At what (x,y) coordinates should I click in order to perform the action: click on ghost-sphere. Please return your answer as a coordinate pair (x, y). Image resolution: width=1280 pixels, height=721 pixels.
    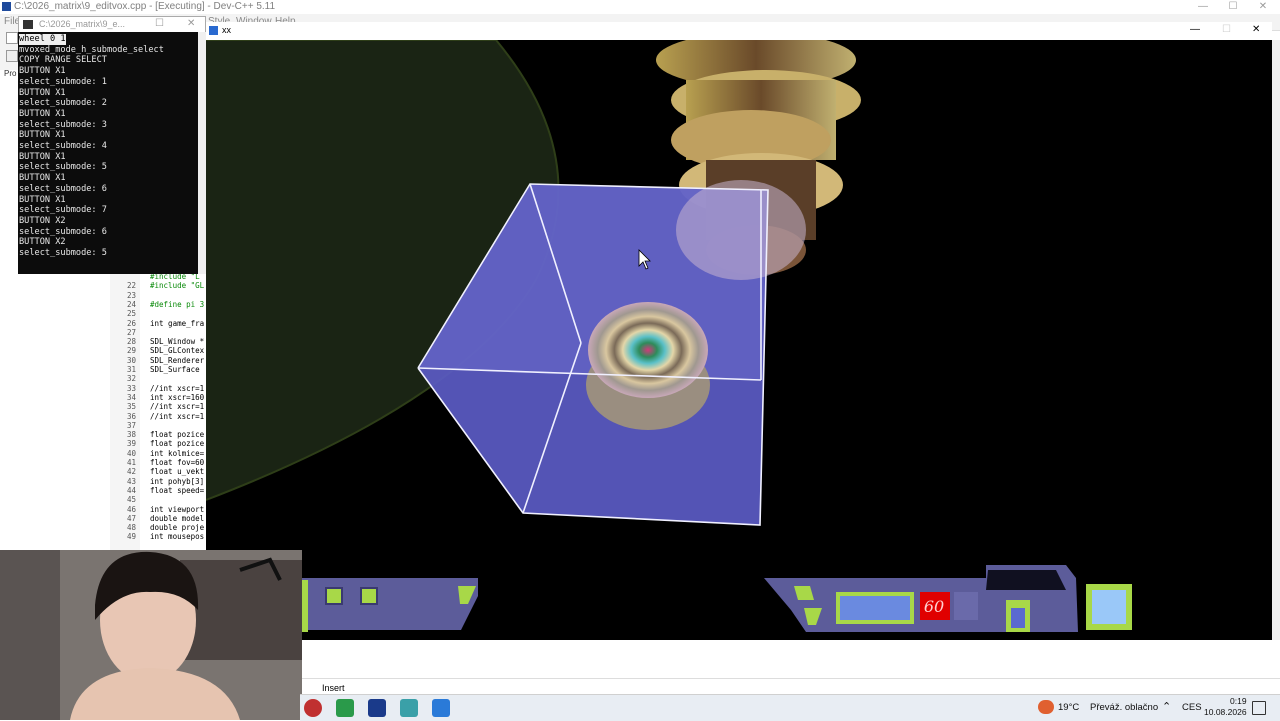
    Looking at the image, I should click on (741, 230).